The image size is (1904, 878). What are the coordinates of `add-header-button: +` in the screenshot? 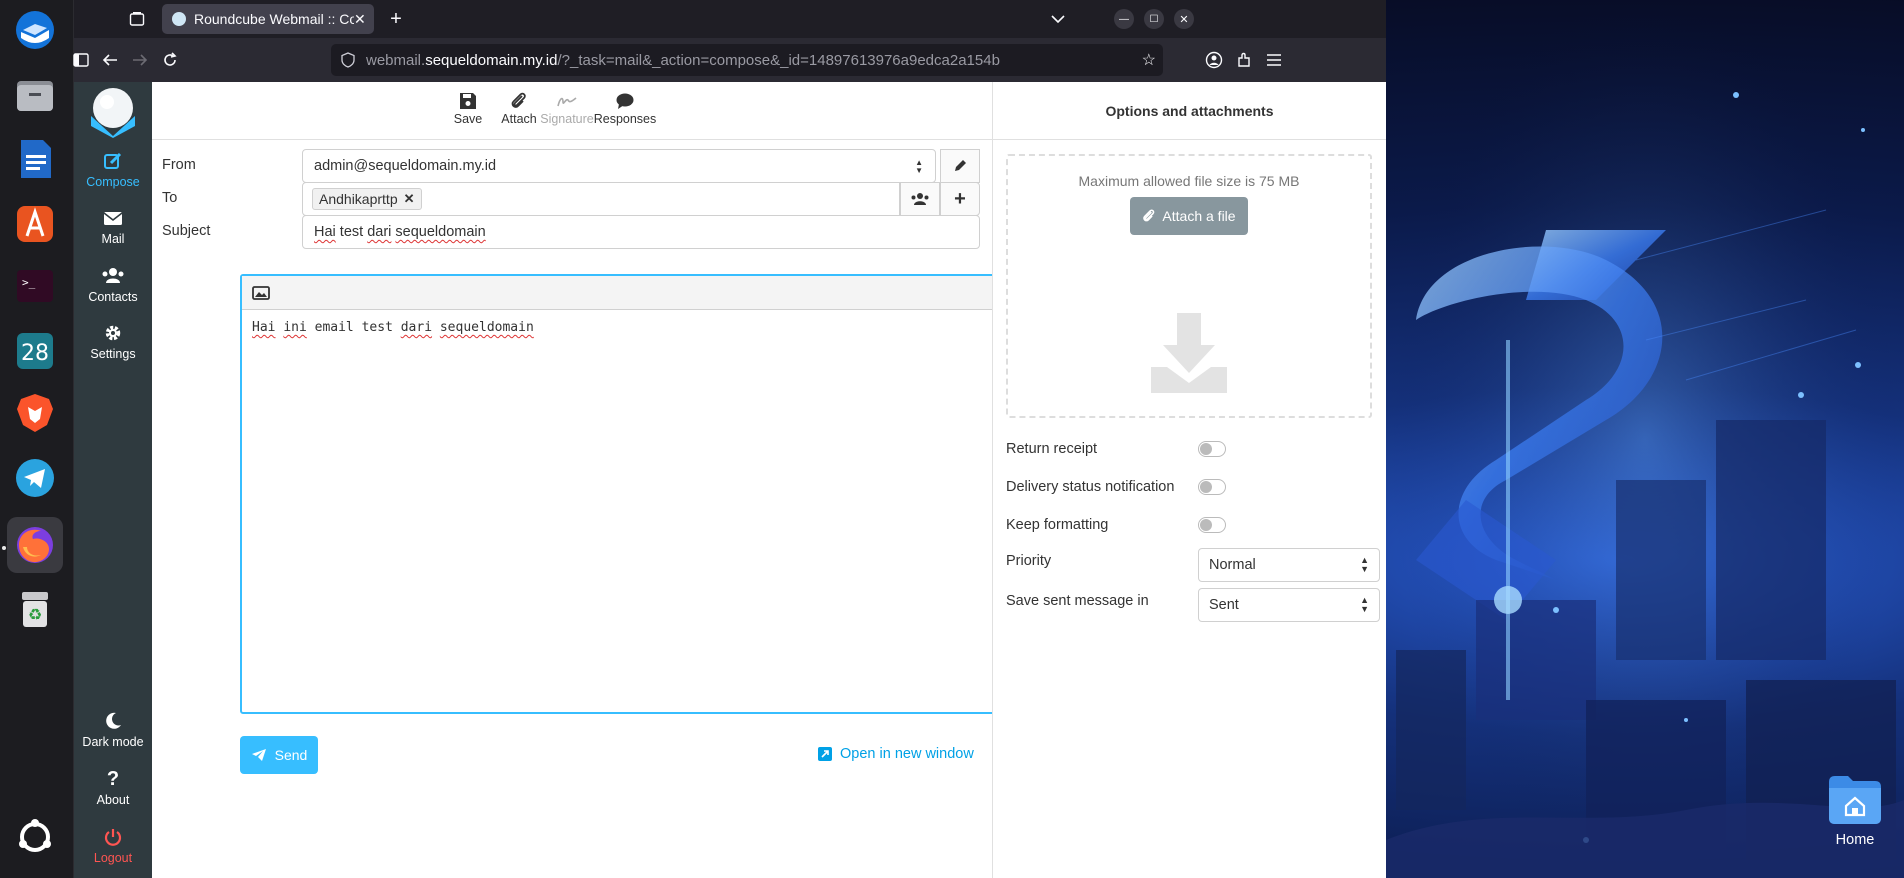 It's located at (960, 199).